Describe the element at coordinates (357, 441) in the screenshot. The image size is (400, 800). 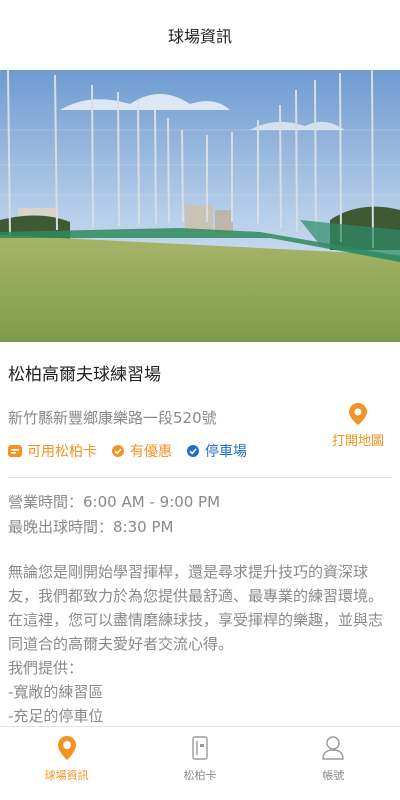
I see `open-map-label: 打開地圖` at that location.